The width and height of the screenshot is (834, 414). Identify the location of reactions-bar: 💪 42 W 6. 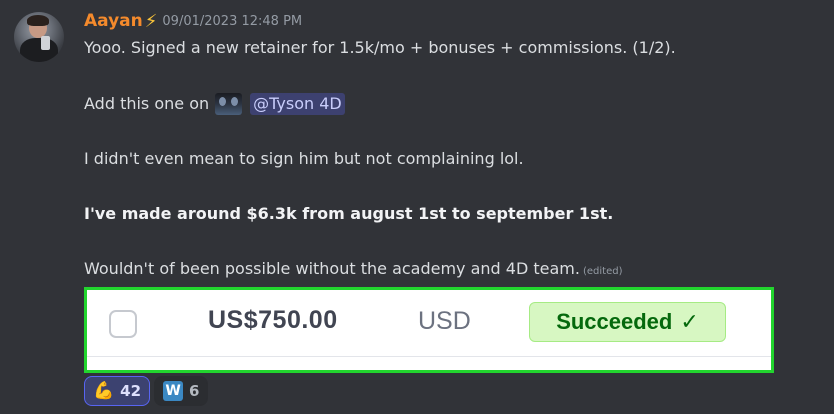
(146, 391).